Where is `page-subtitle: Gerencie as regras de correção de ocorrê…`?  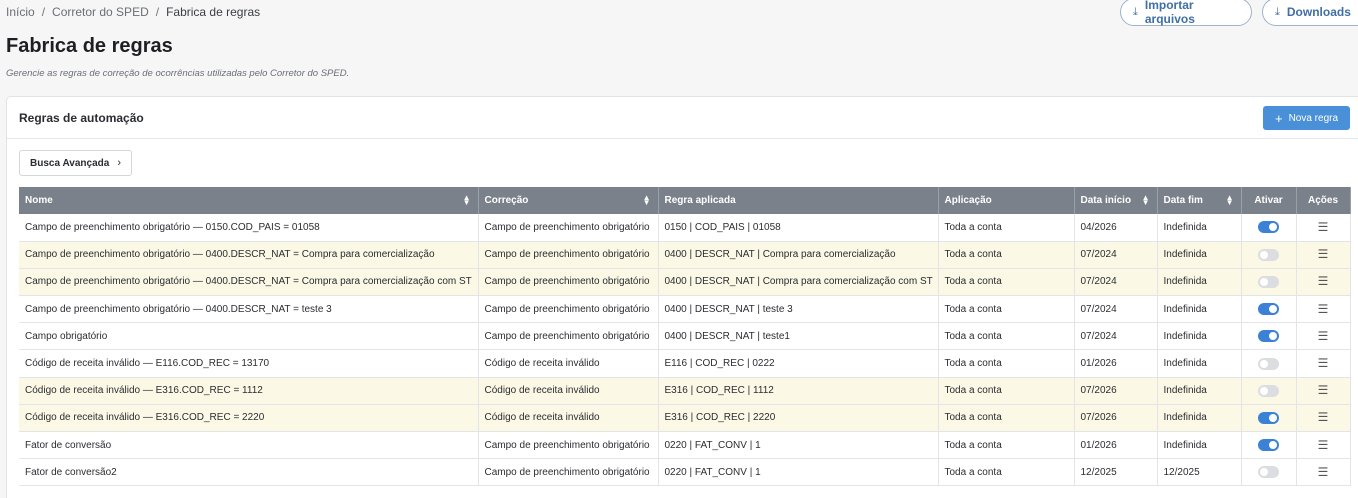
page-subtitle: Gerencie as regras de correção de ocorrê… is located at coordinates (178, 73).